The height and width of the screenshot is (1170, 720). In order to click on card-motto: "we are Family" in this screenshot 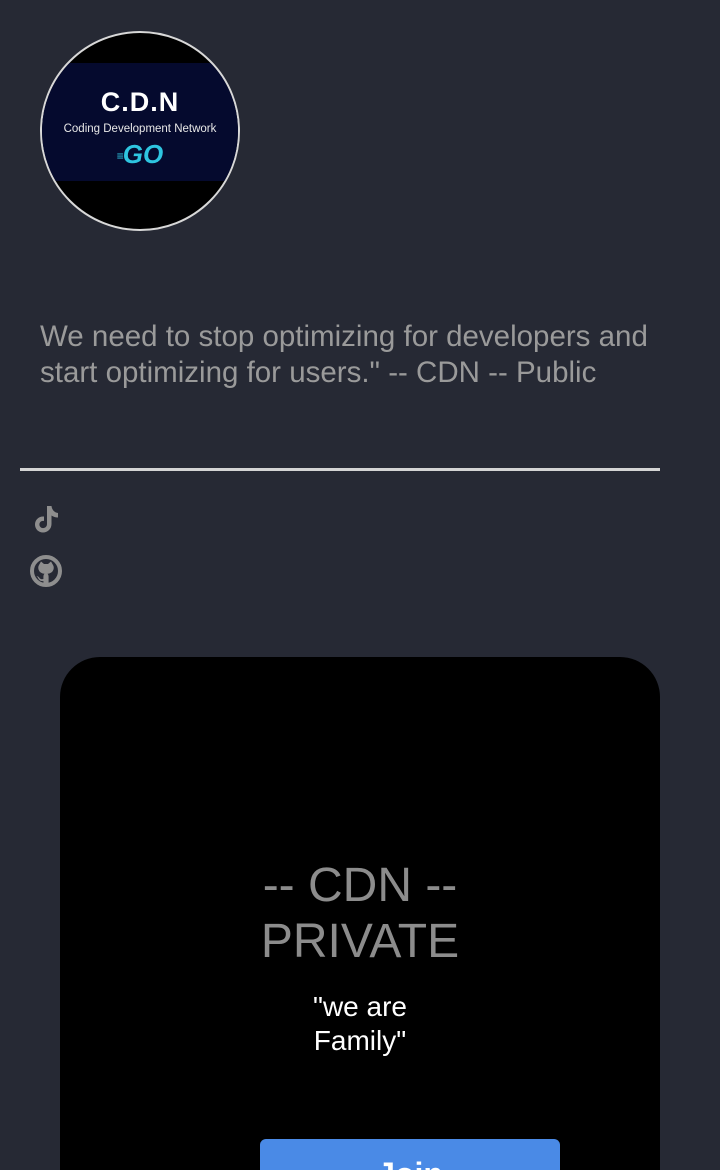, I will do `click(360, 1024)`.